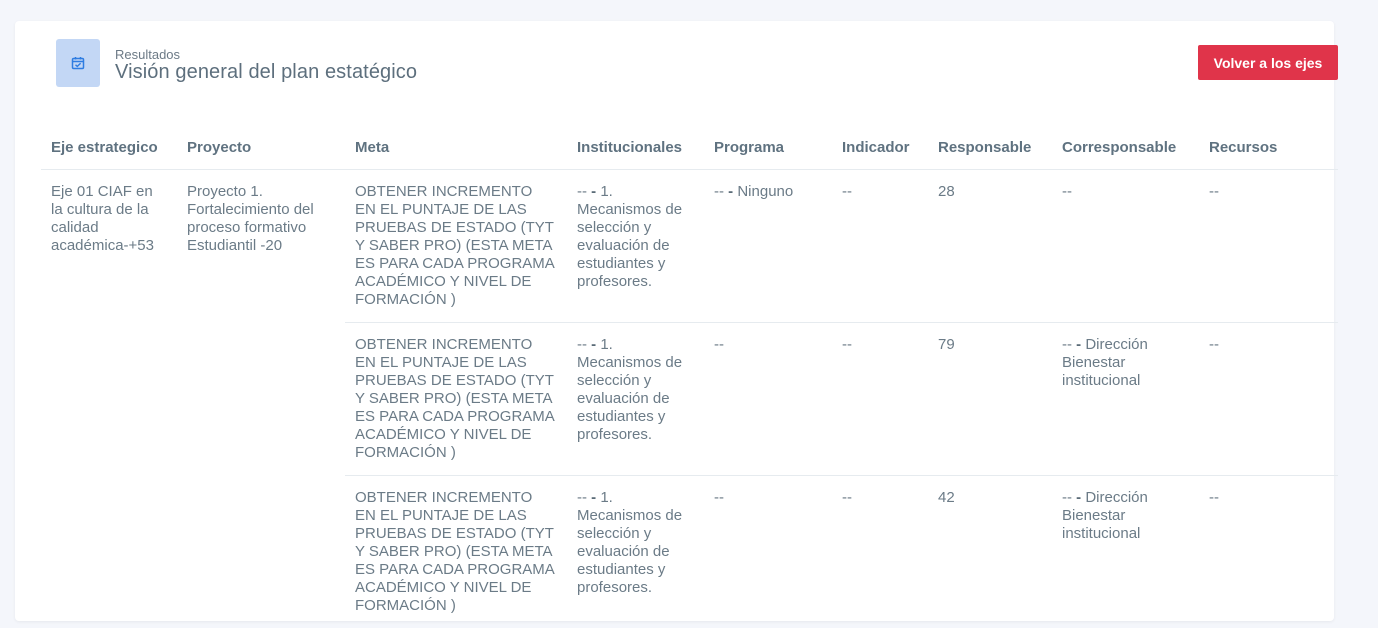  I want to click on column-header-proyecto: Proyecto, so click(261, 154).